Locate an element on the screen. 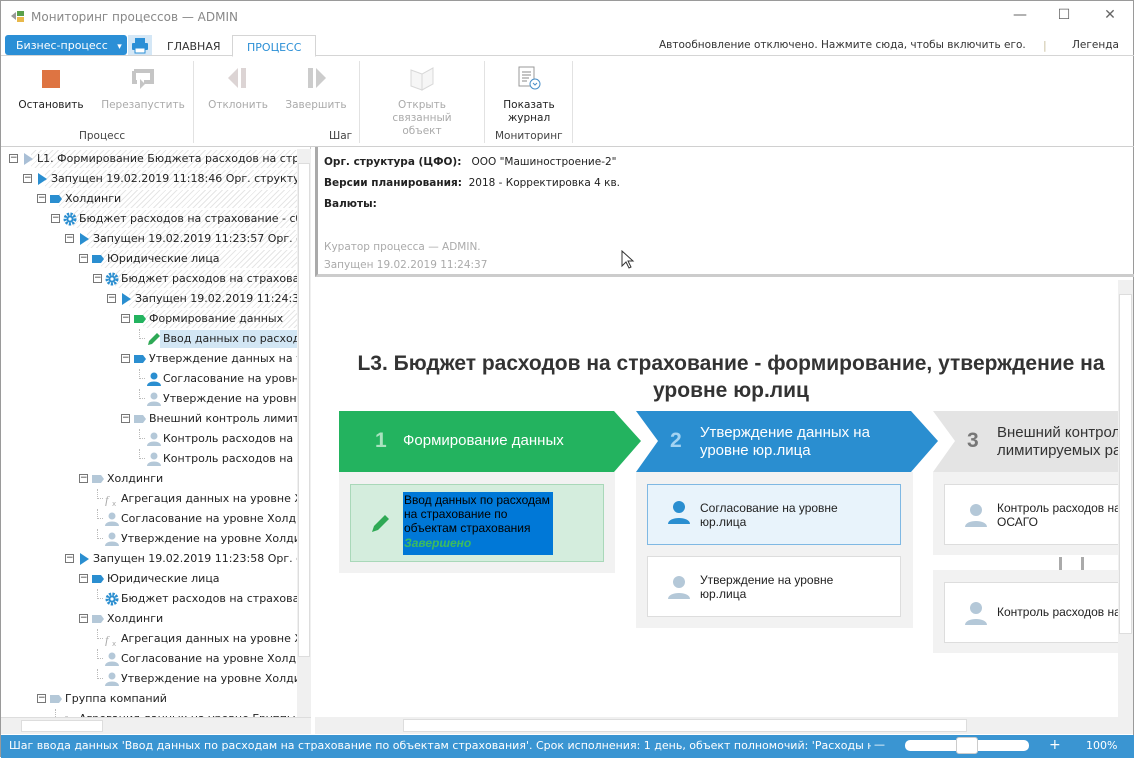 Image resolution: width=1134 pixels, height=758 pixels. user-blue-icon is located at coordinates (154, 379).